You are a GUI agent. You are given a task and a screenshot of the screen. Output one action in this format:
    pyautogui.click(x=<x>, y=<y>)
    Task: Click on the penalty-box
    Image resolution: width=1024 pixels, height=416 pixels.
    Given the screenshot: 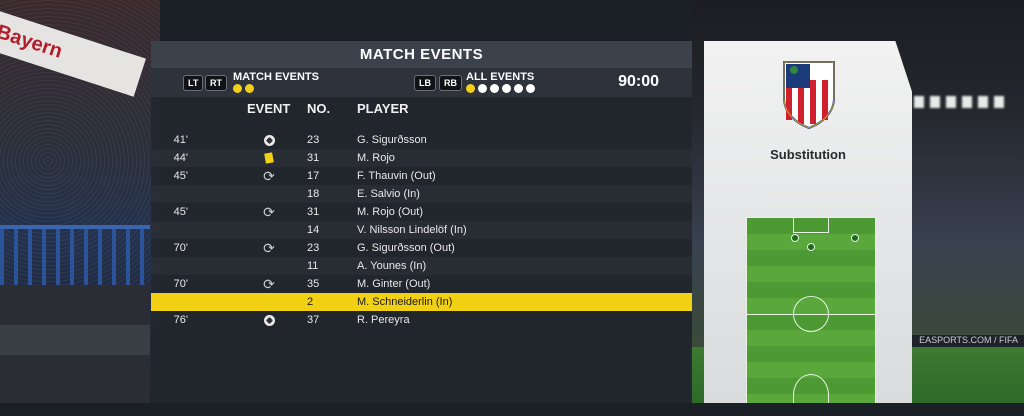 What is the action you would take?
    pyautogui.click(x=811, y=225)
    